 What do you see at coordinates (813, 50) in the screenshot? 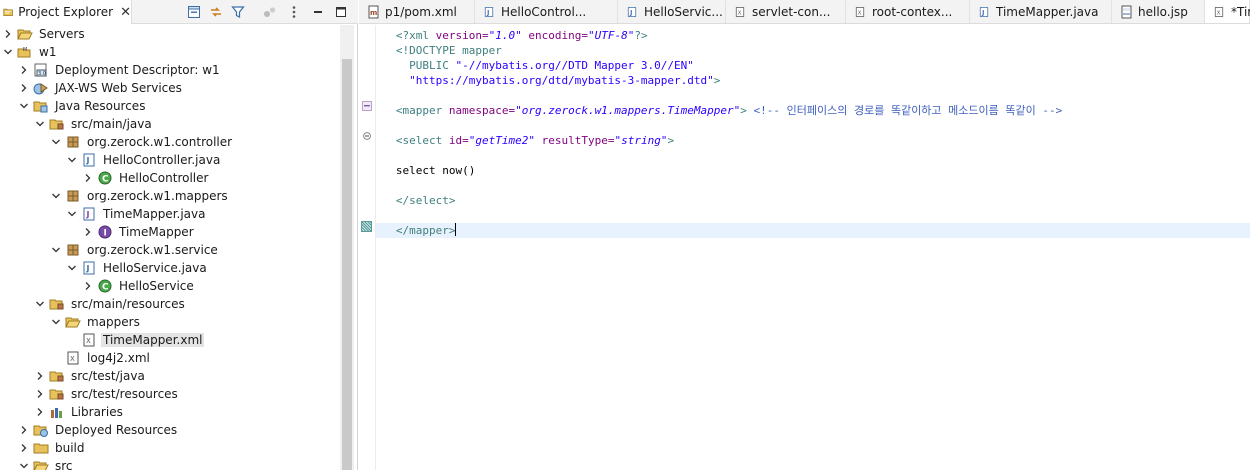
I see `code-line: <!DOCTYPE mapper` at bounding box center [813, 50].